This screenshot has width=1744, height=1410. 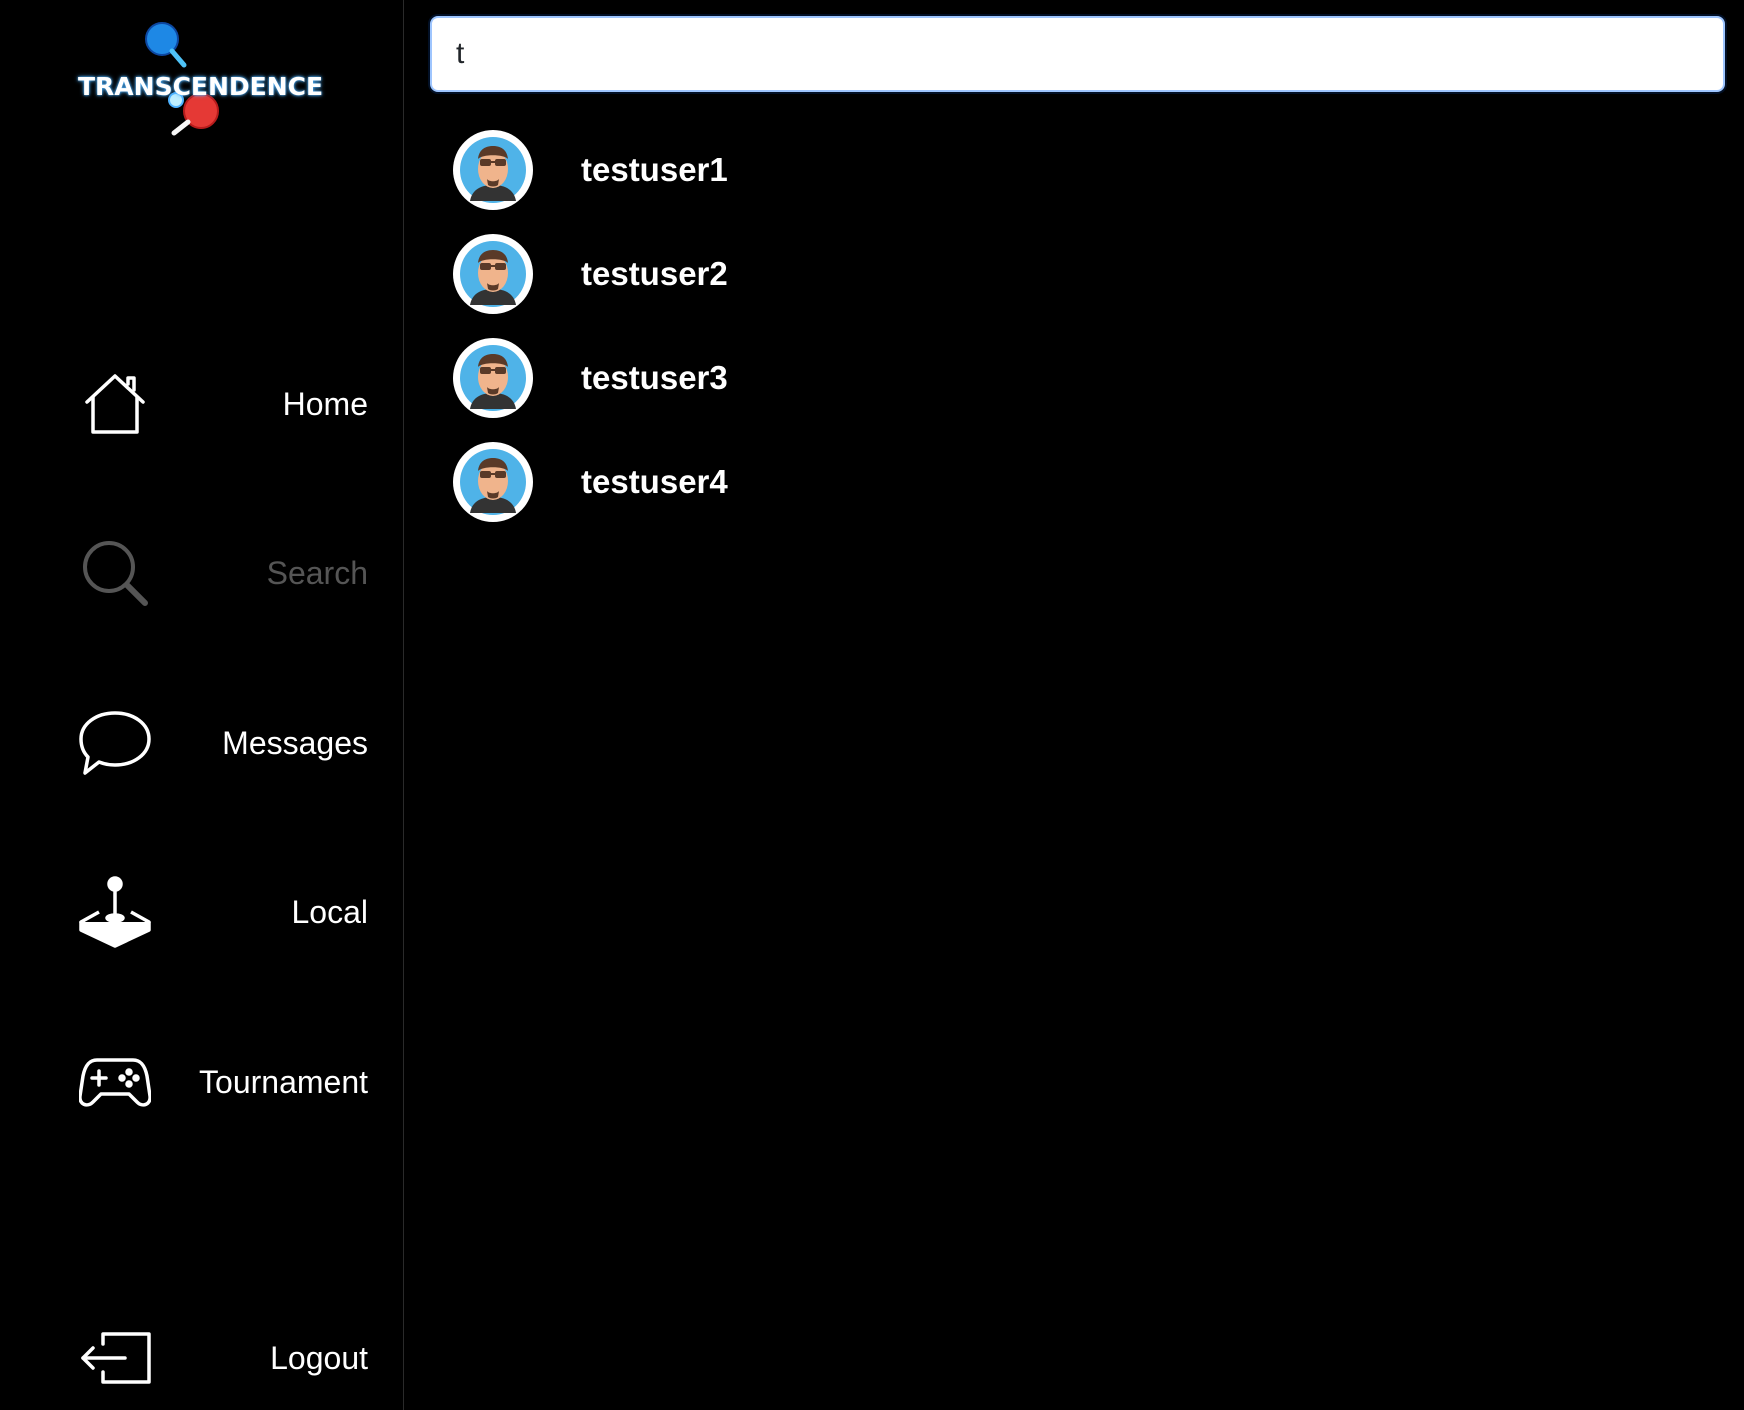 I want to click on sidebar-item-local: Local, so click(x=223, y=912).